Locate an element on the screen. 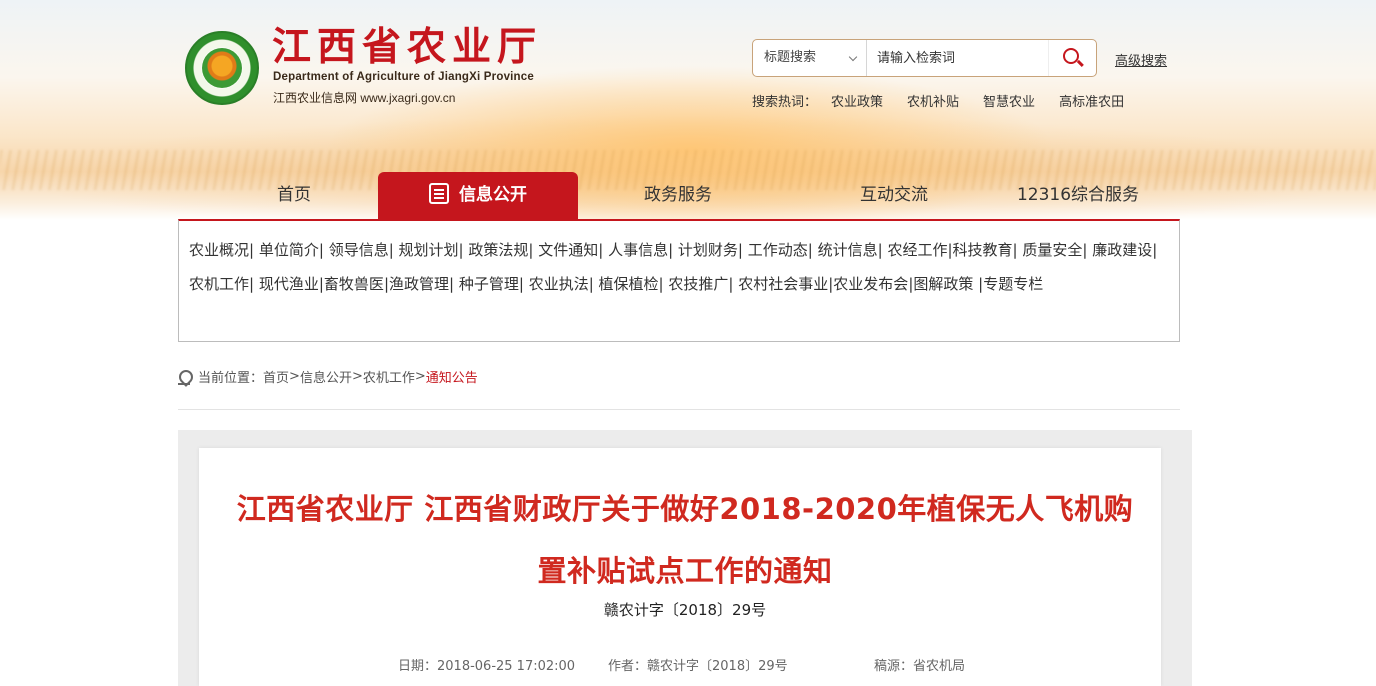  article-title-line: 江西省农业厅 江西省财政厅关于做好2018-2020年植保无人飞机购 is located at coordinates (685, 509).